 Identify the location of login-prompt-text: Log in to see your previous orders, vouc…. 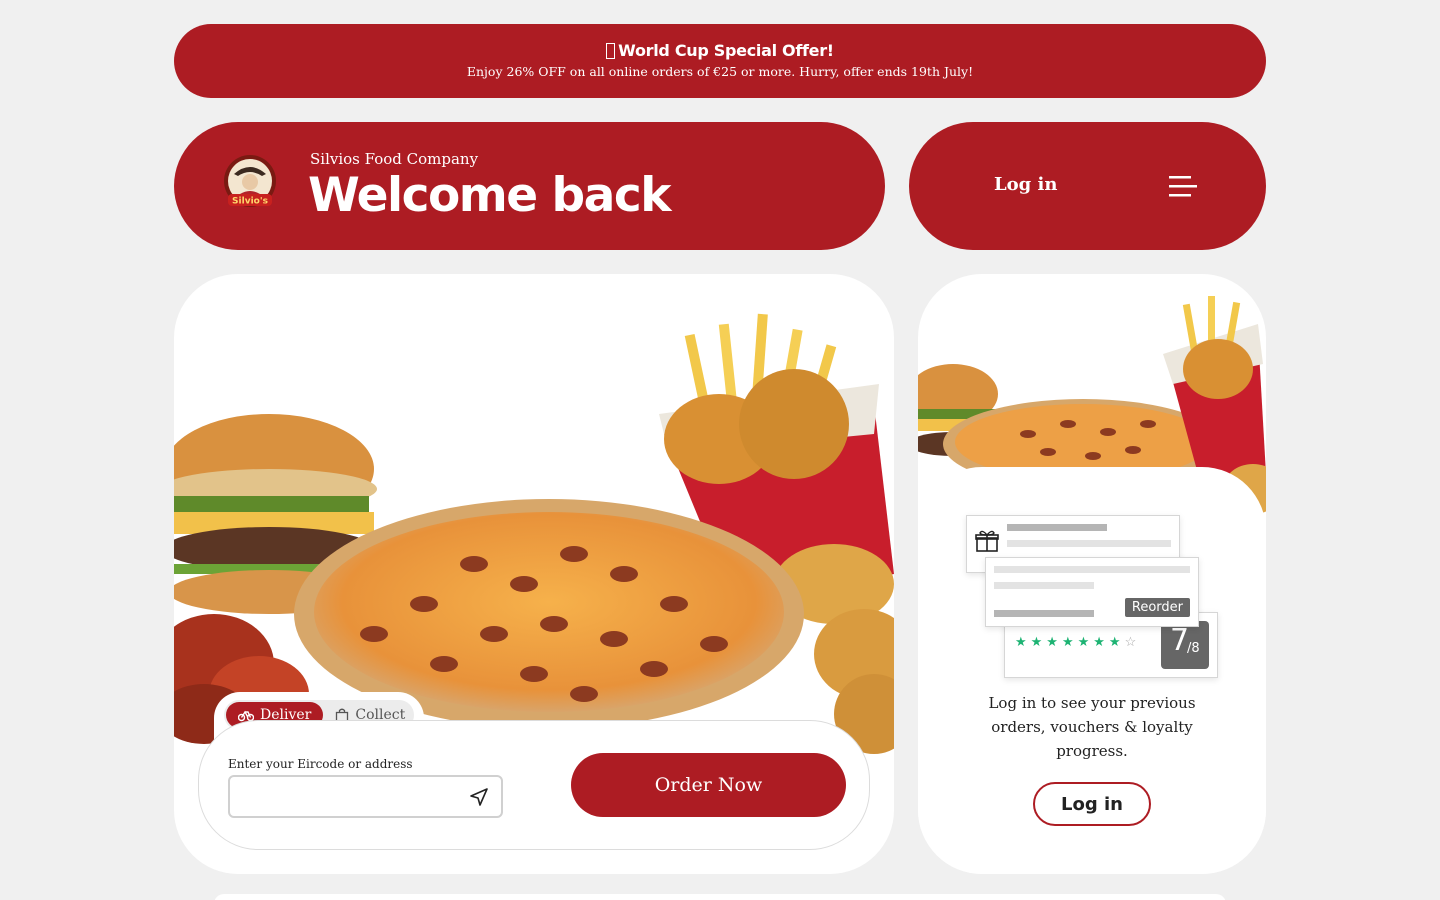
(1092, 727).